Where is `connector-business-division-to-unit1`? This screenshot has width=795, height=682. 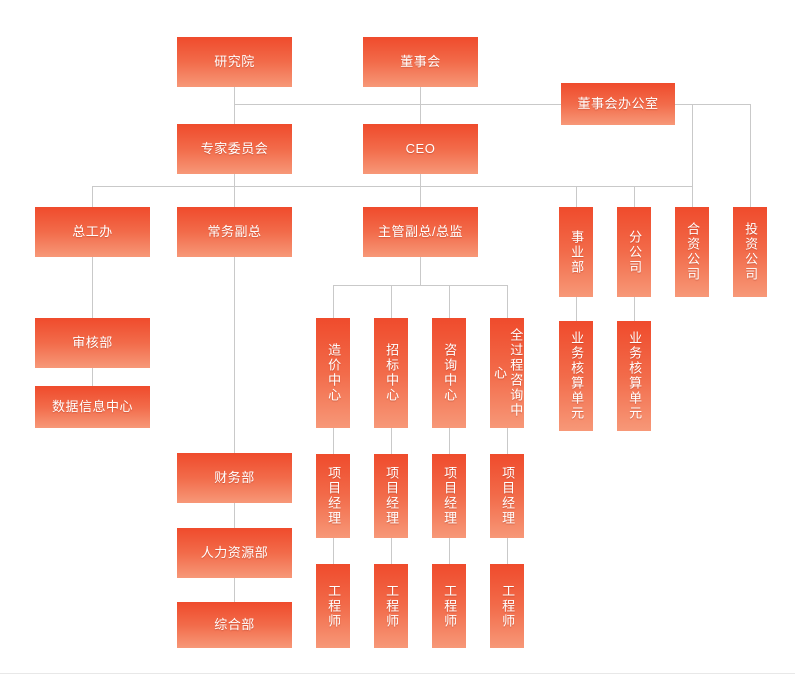 connector-business-division-to-unit1 is located at coordinates (576, 309).